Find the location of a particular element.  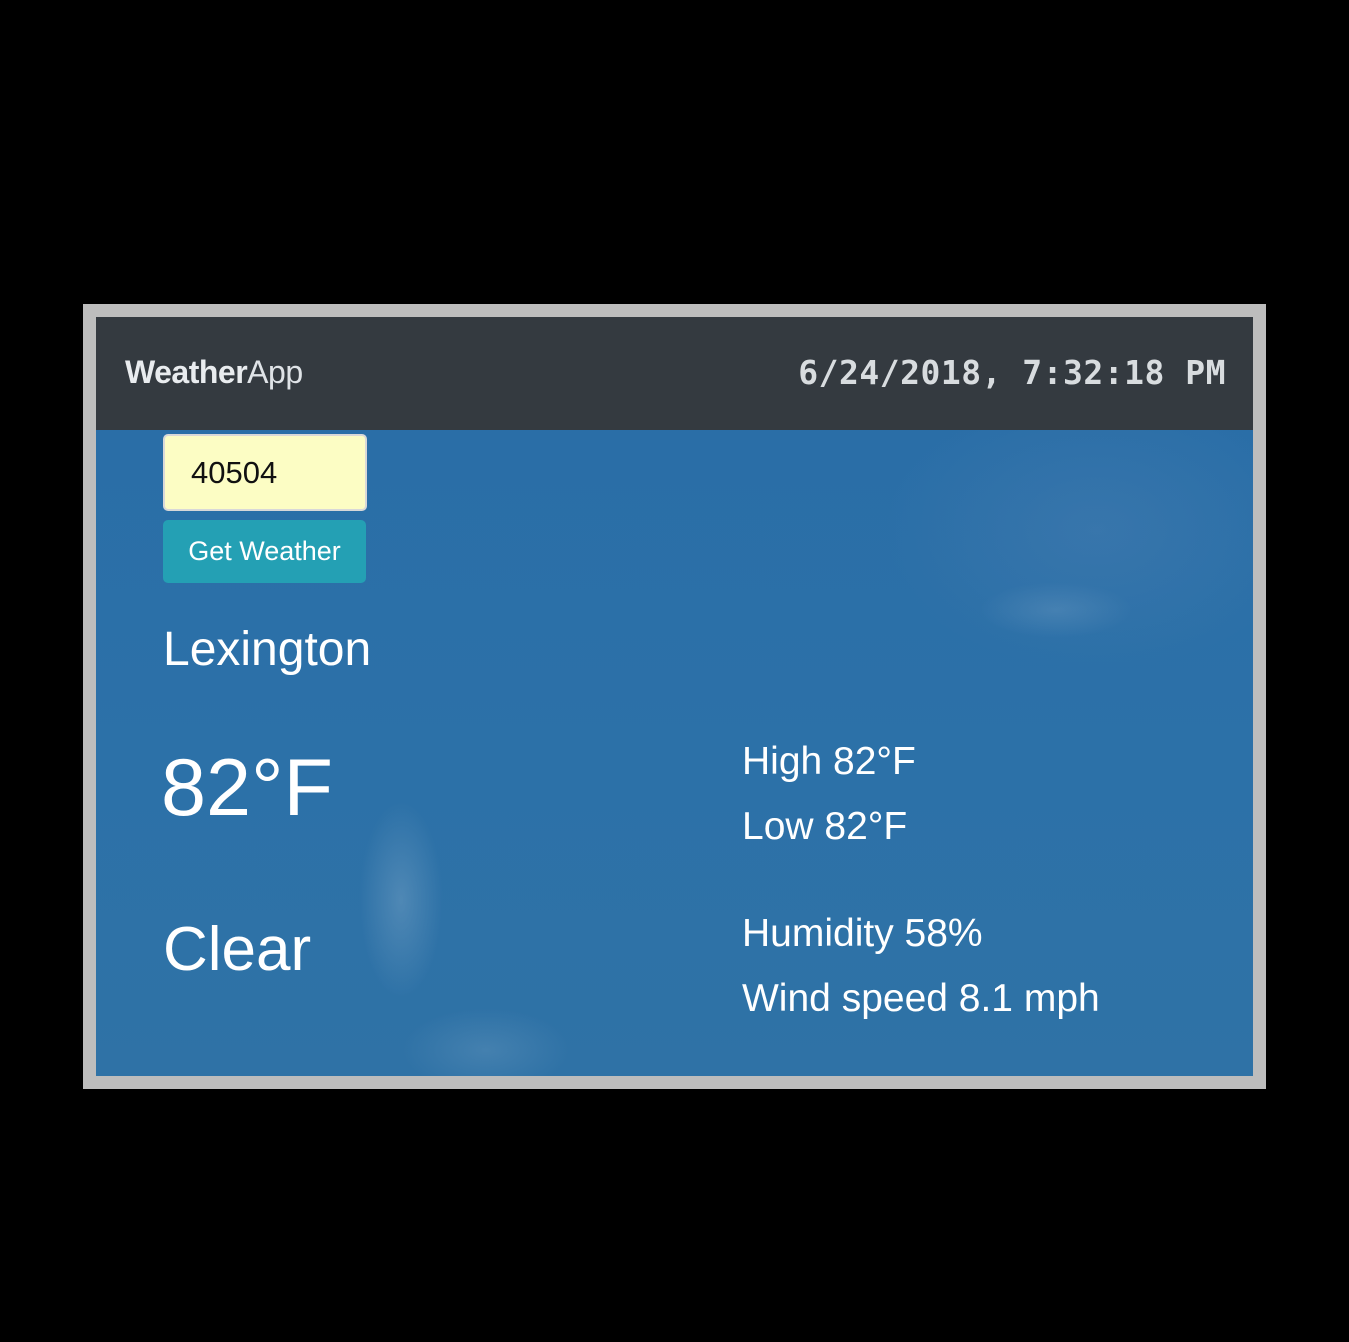

app-brand: WeatherApp is located at coordinates (214, 372).